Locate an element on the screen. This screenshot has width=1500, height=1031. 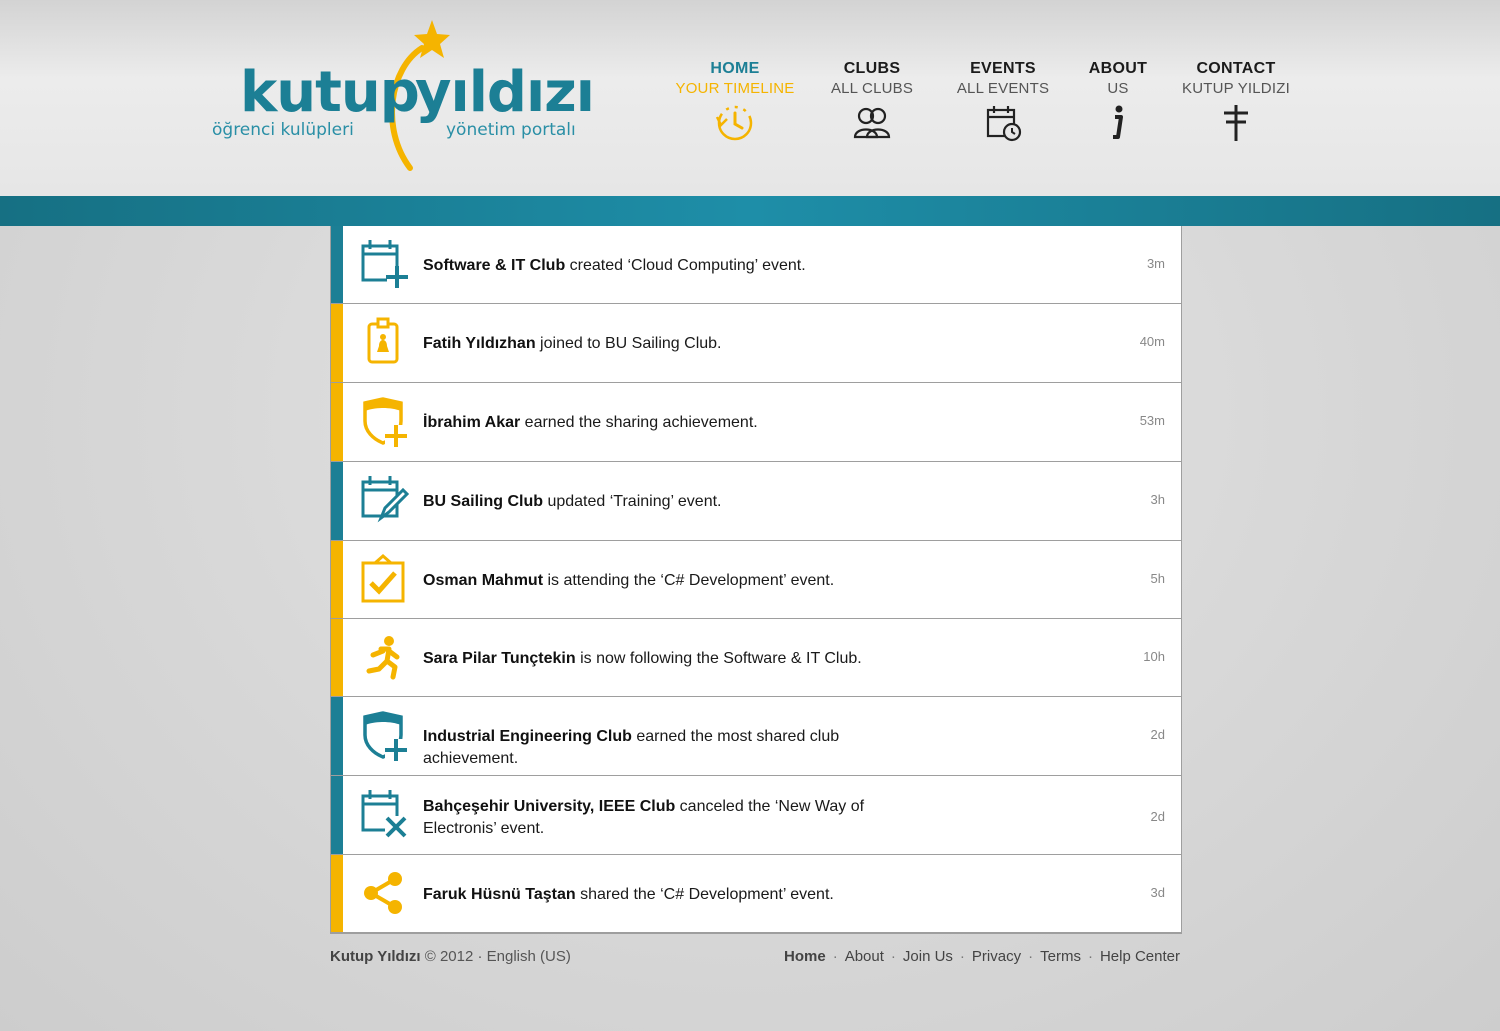
nav-home-subtitle: YOUR TIMELINE is located at coordinates (735, 88).